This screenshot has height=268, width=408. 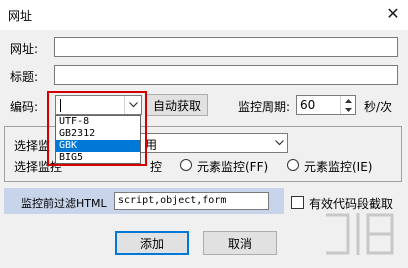 I want to click on close-icon: ✕, so click(x=393, y=14).